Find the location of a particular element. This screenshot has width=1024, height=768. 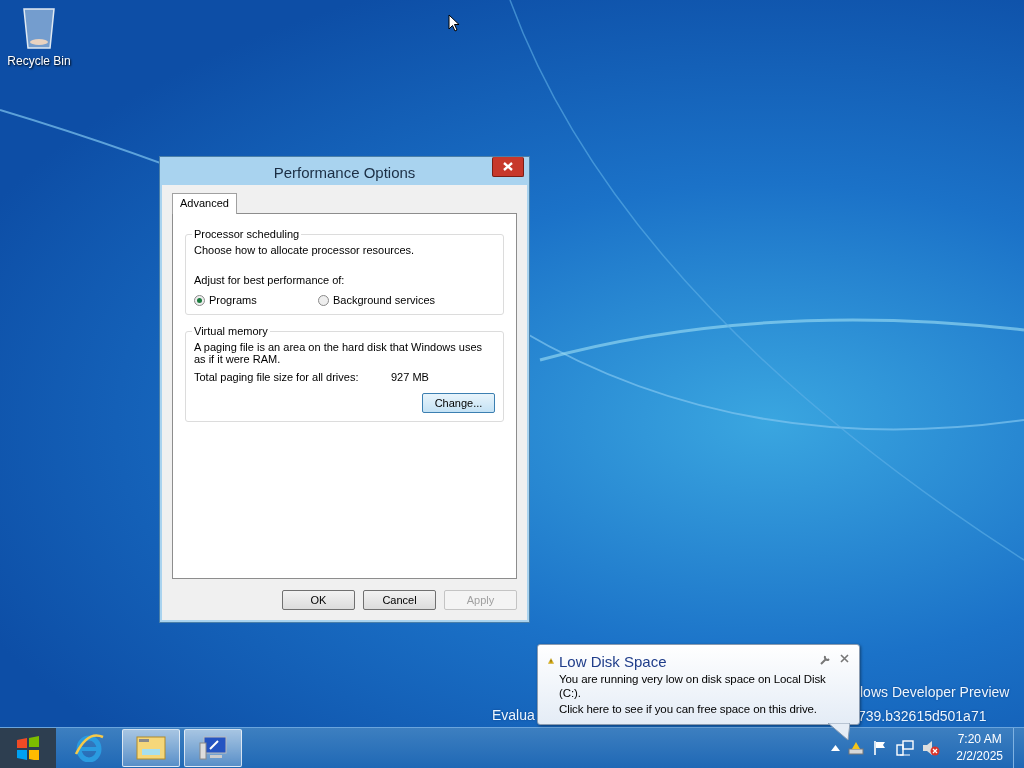

trash-bin-icon is located at coordinates (39, 28).